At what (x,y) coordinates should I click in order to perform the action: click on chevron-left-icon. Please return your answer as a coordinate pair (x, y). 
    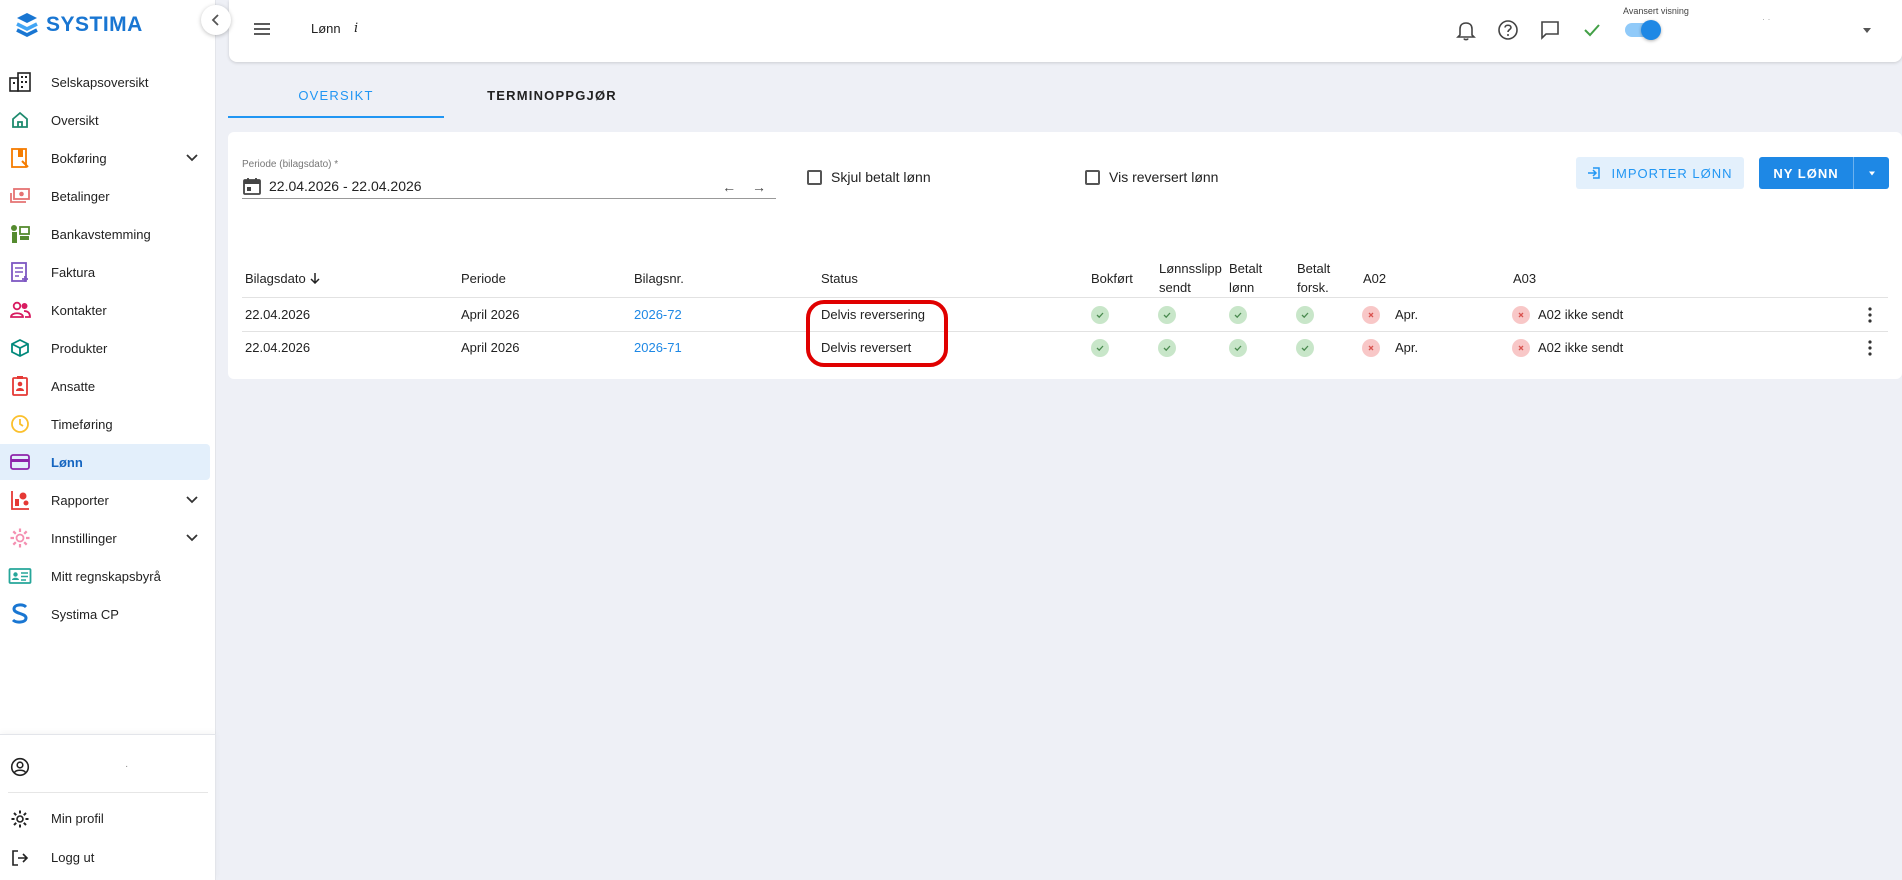
    Looking at the image, I should click on (215, 20).